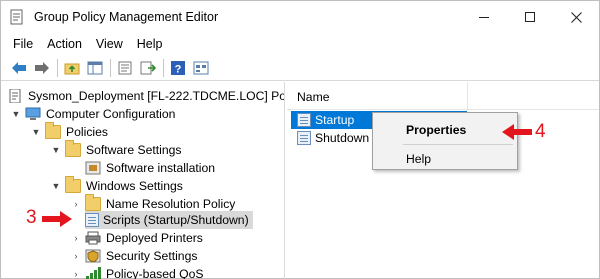 This screenshot has width=600, height=279. What do you see at coordinates (31, 217) in the screenshot?
I see `annotation-step-3: 3` at bounding box center [31, 217].